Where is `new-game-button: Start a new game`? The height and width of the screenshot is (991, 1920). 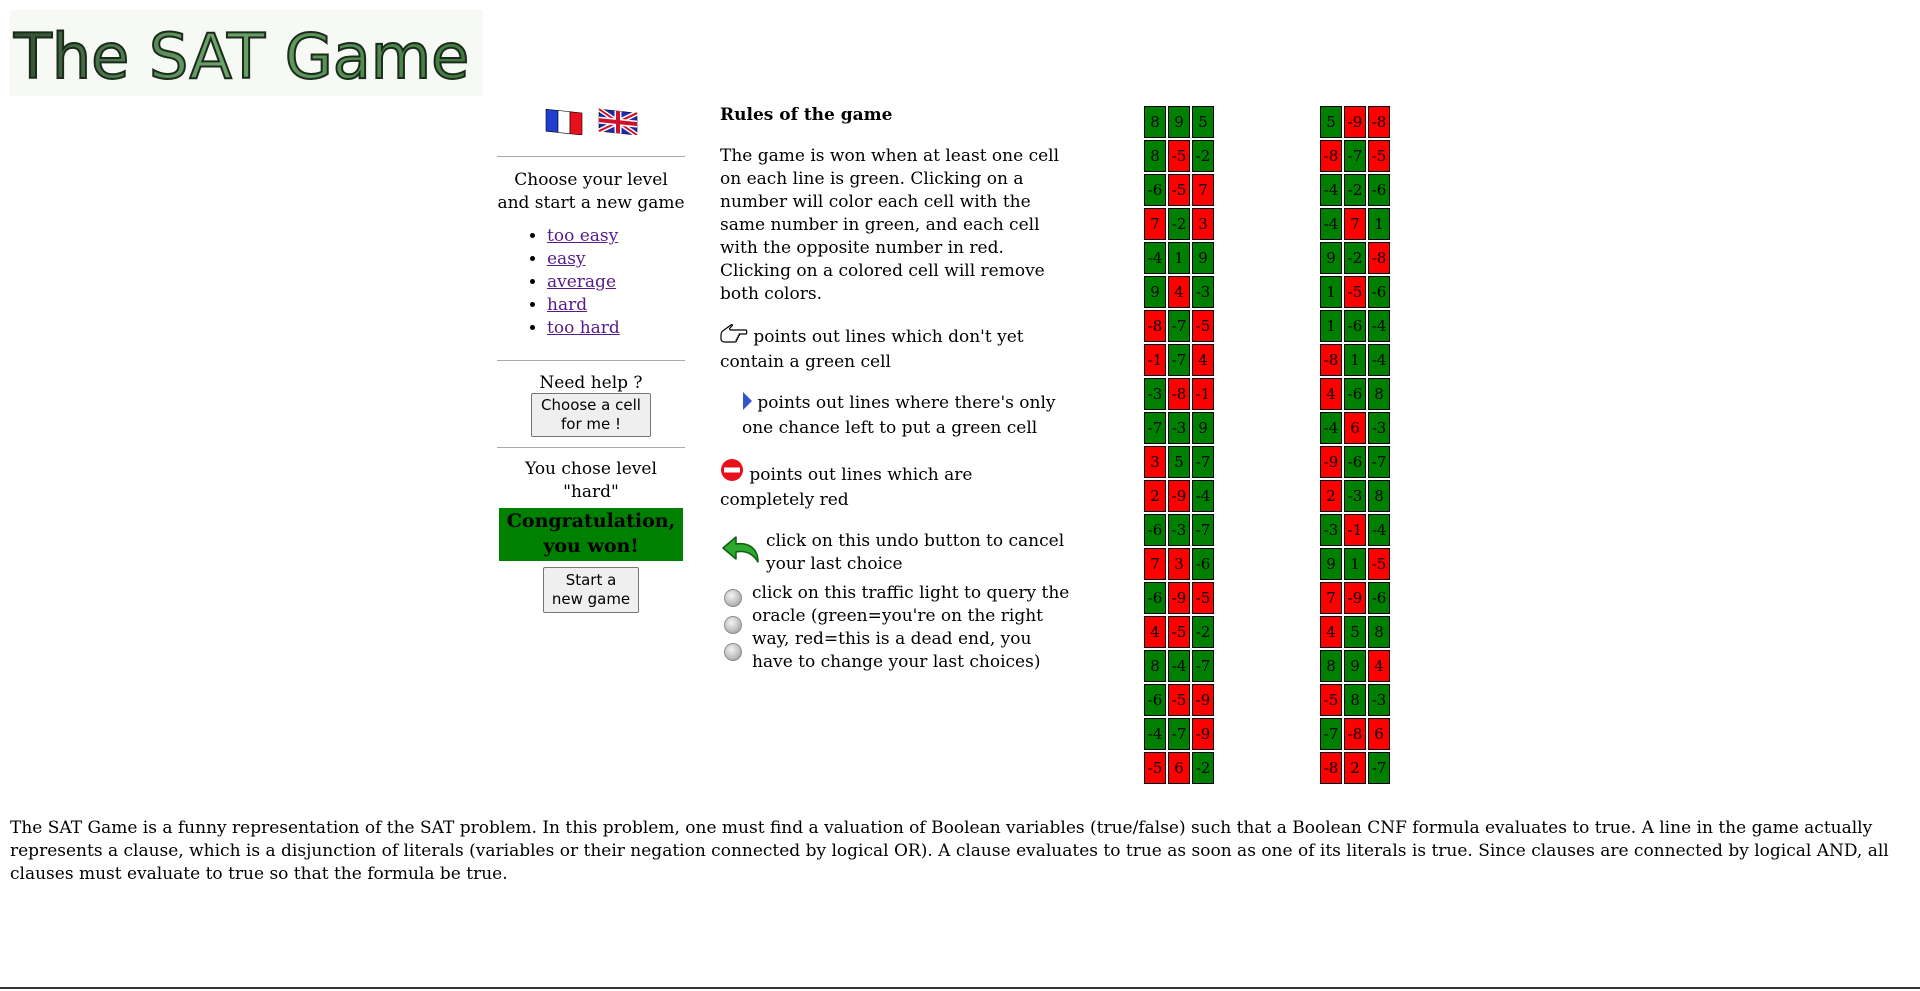 new-game-button: Start a new game is located at coordinates (591, 590).